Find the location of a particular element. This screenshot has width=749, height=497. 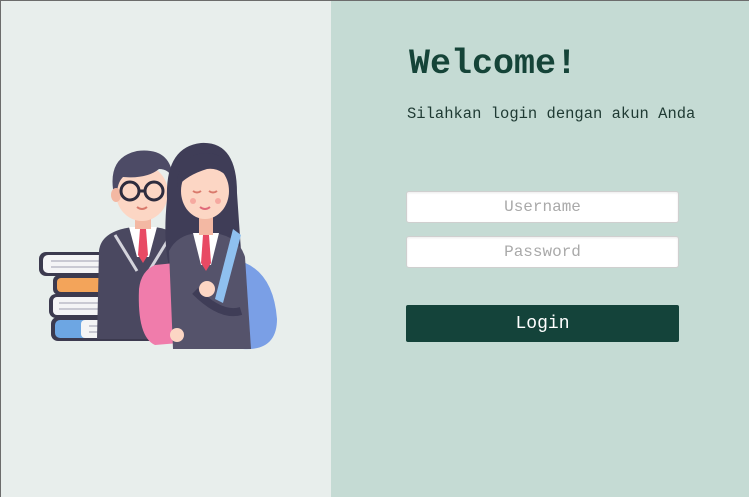

welcome-title: Welcome! is located at coordinates (493, 64).